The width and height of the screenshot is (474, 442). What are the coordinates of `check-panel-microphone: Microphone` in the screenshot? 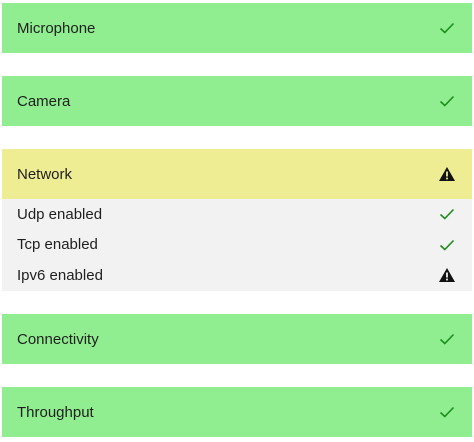 It's located at (237, 28).